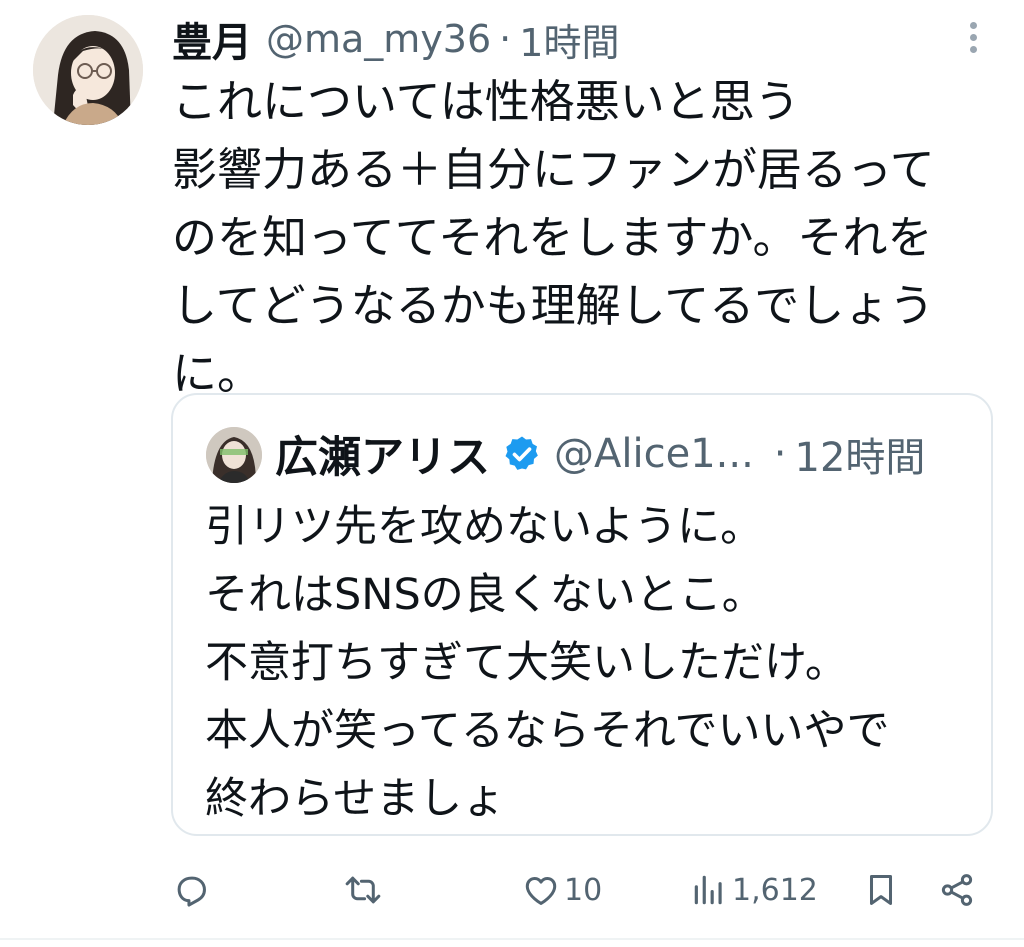 The image size is (1024, 947). Describe the element at coordinates (512, 939) in the screenshot. I see `tweet-divider` at that location.